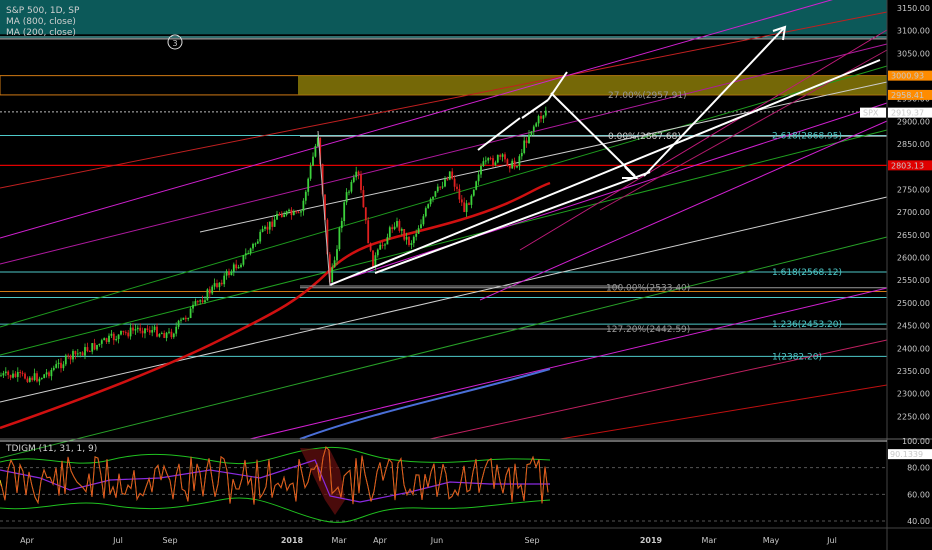 The image size is (932, 550). What do you see at coordinates (907, 76) in the screenshot?
I see `price-badge-0: 3000.93` at bounding box center [907, 76].